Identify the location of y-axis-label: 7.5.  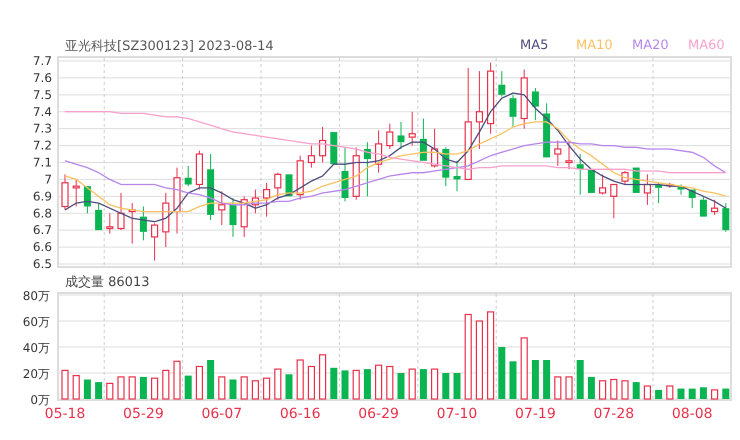
(42, 95).